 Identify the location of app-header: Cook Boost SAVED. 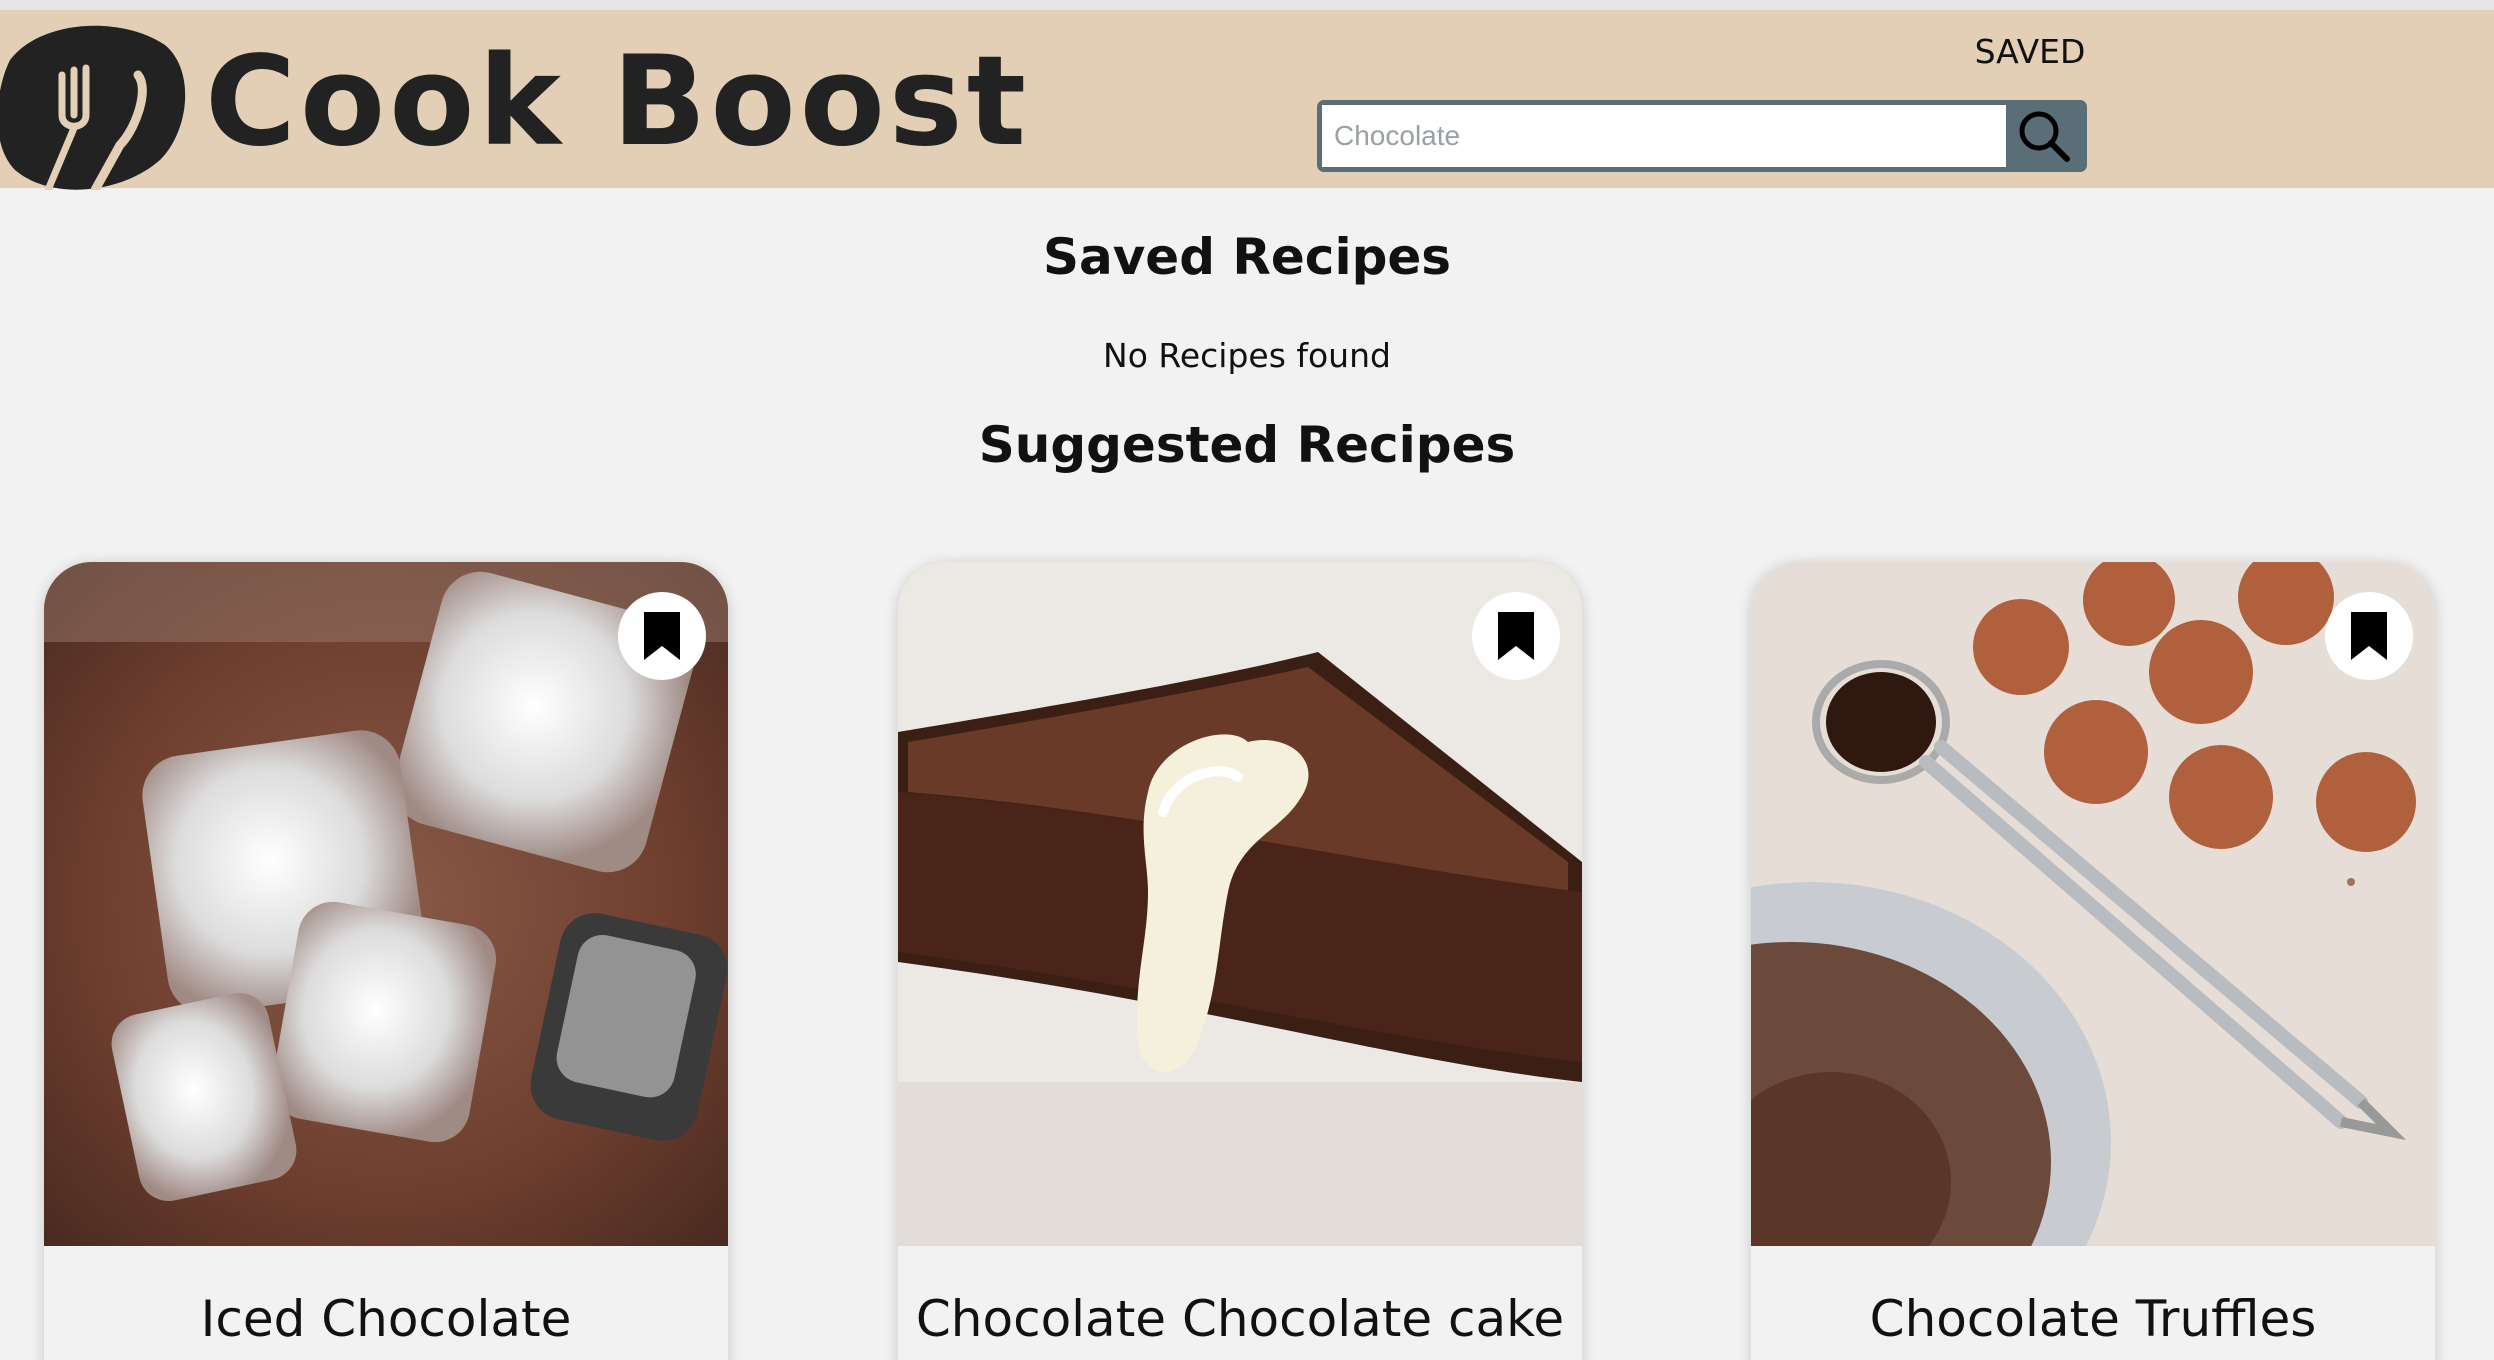
(1247, 102).